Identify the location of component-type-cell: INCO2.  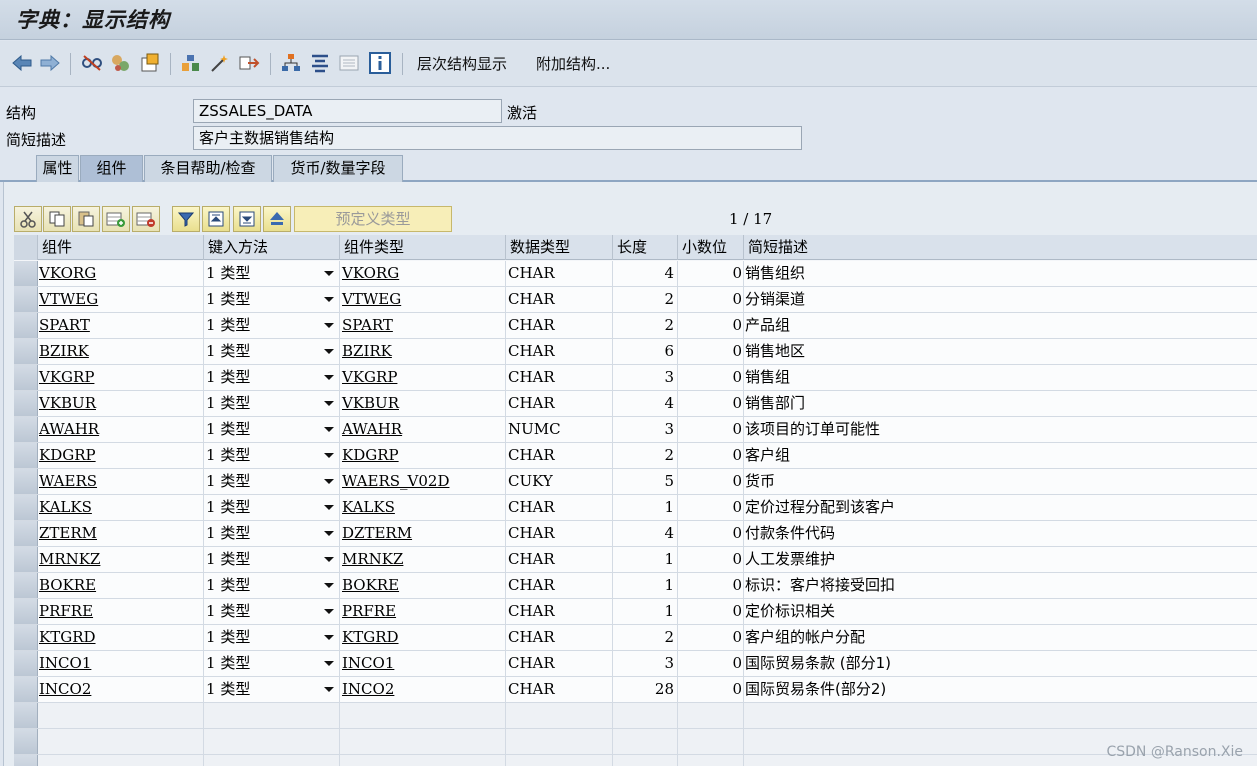
(423, 689).